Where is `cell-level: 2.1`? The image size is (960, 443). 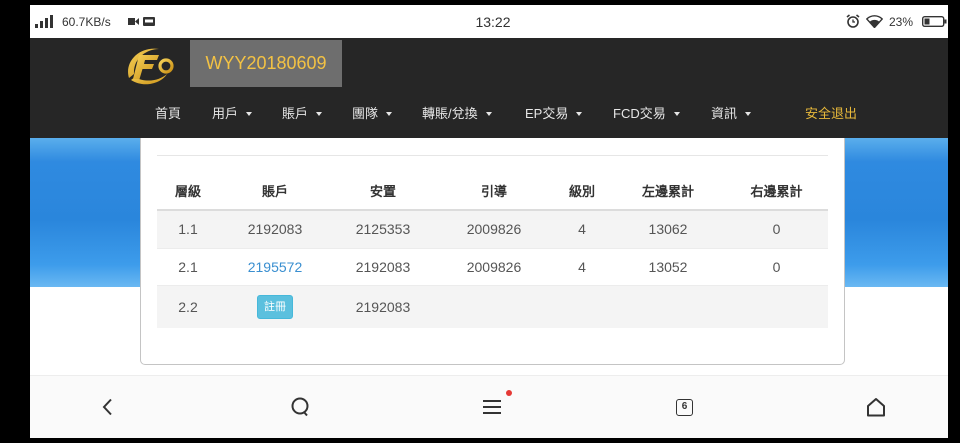 cell-level: 2.1 is located at coordinates (188, 266).